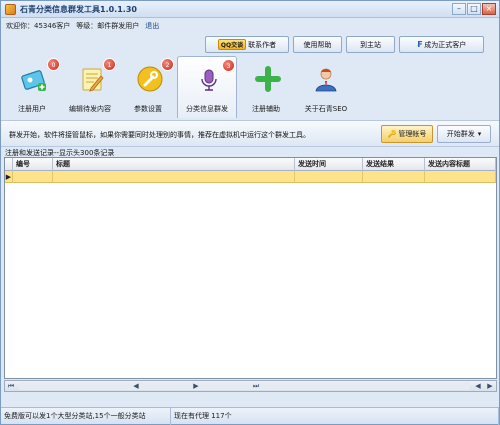 The height and width of the screenshot is (425, 500). I want to click on microphone-icon, so click(209, 80).